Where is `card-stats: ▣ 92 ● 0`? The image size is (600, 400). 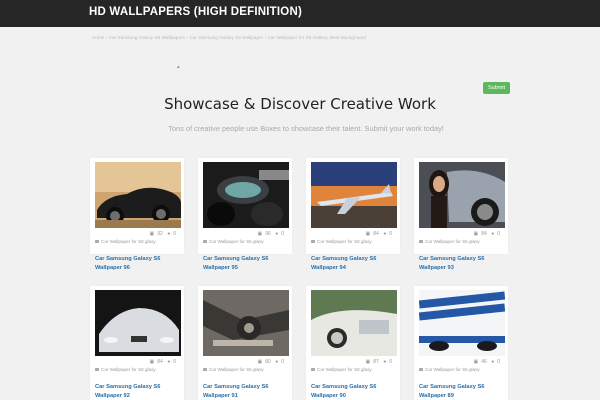
card-stats: ▣ 92 ● 0 is located at coordinates (163, 234).